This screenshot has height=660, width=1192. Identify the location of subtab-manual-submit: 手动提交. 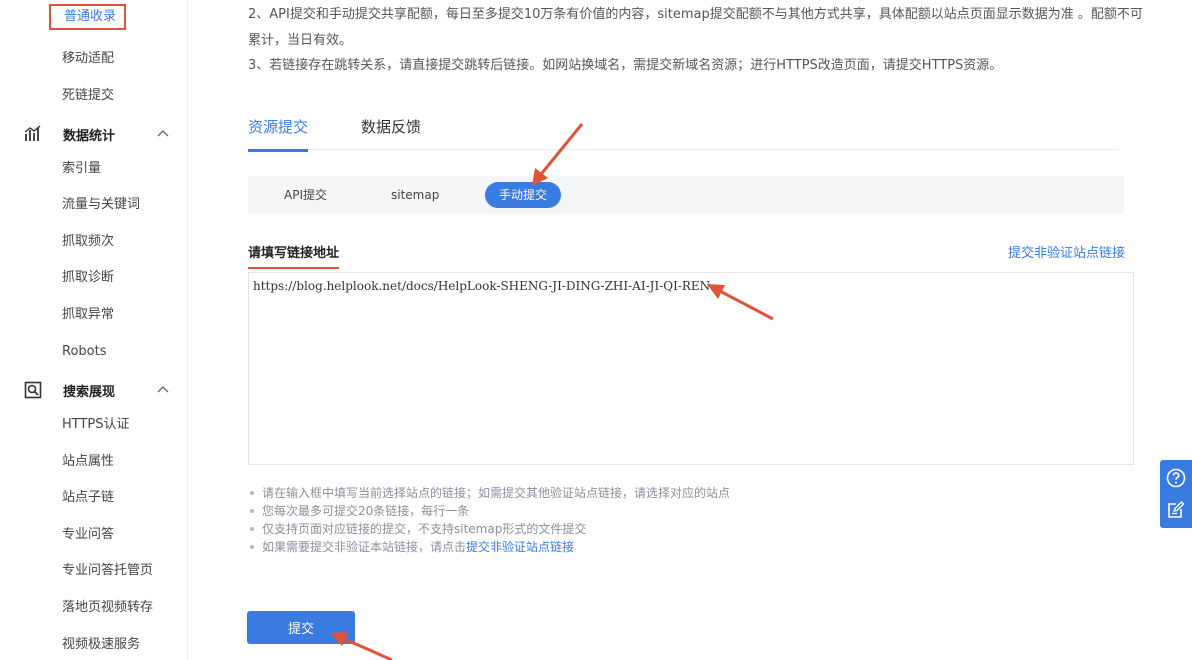
(523, 195).